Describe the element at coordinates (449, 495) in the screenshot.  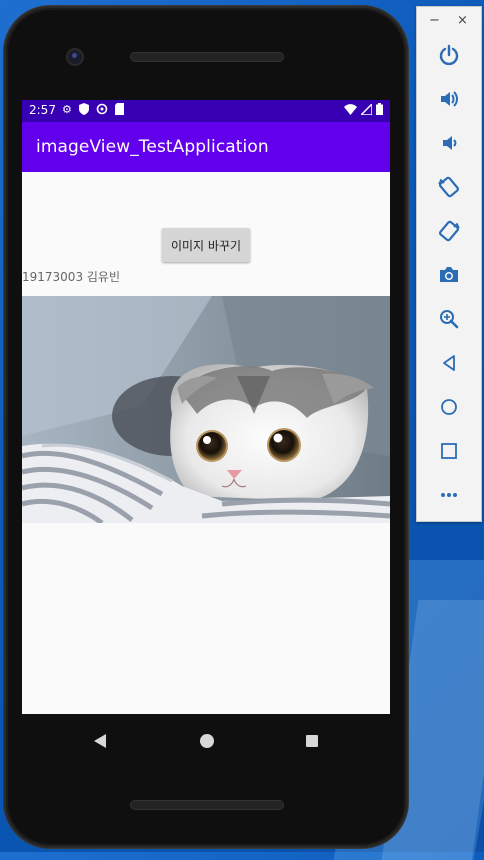
I see `more-icon` at that location.